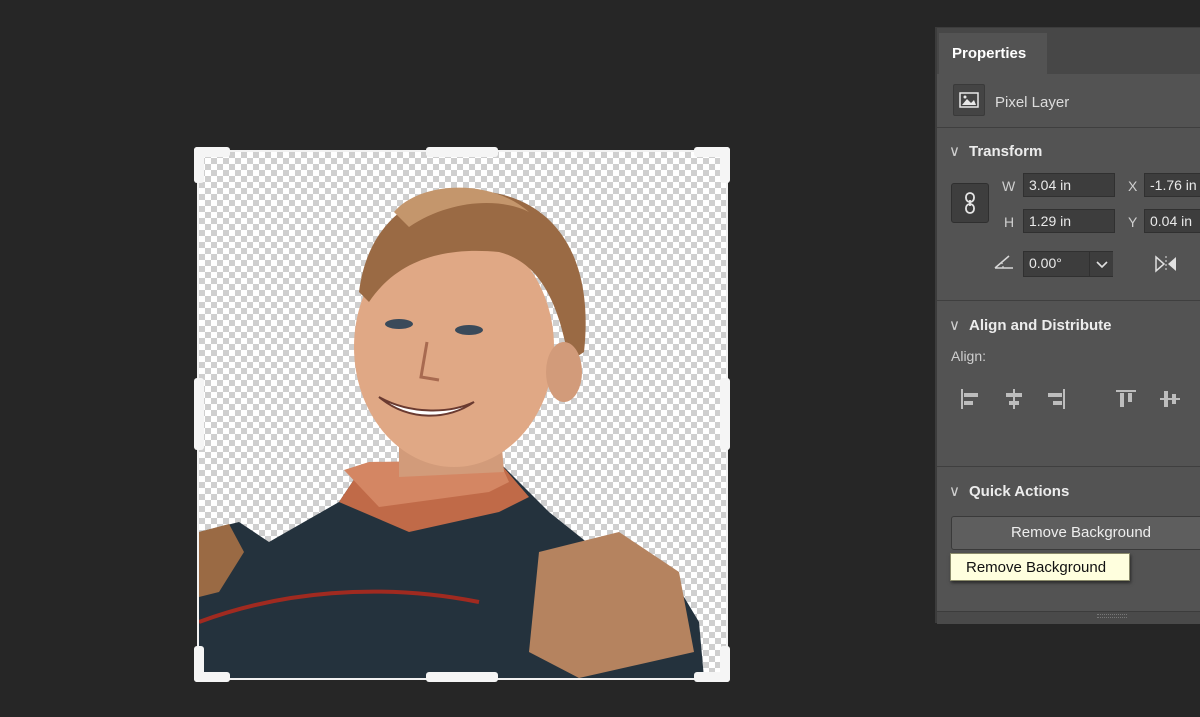 The height and width of the screenshot is (717, 1200). What do you see at coordinates (969, 100) in the screenshot?
I see `pixel-layer-icon` at bounding box center [969, 100].